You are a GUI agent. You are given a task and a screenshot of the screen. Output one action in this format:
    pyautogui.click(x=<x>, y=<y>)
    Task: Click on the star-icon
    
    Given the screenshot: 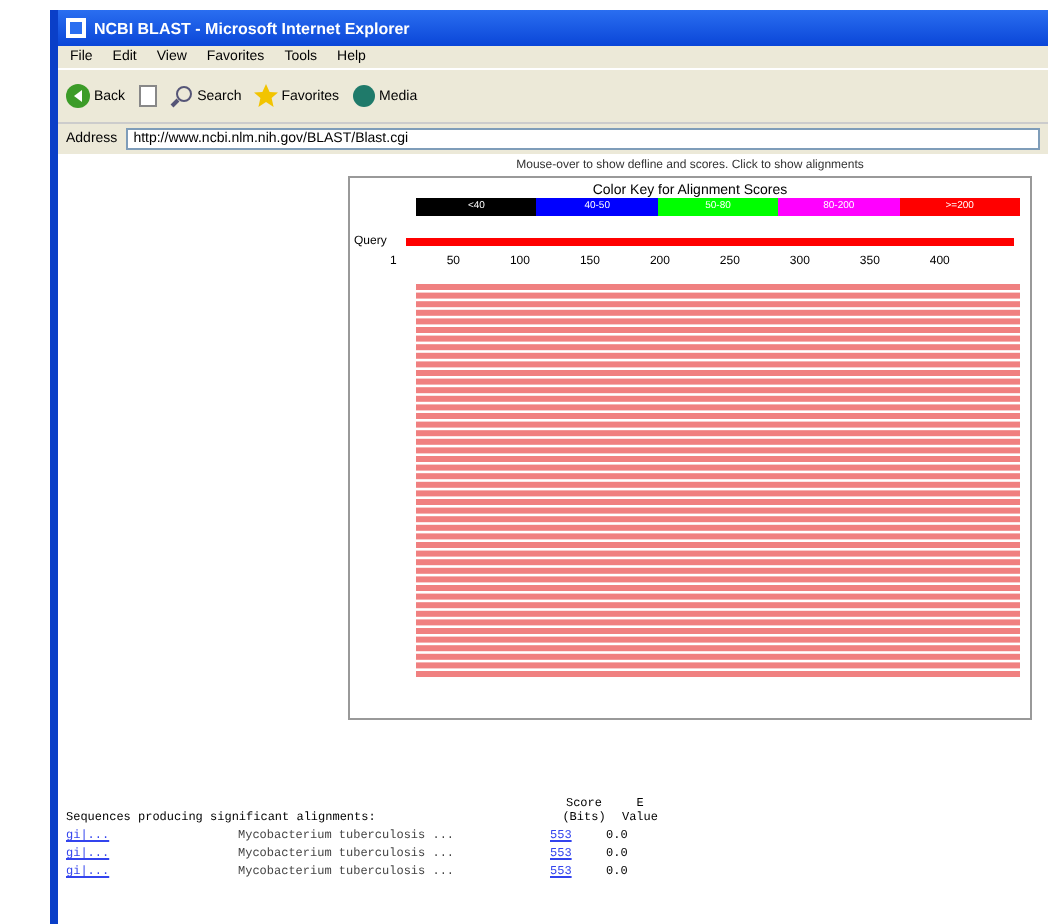 What is the action you would take?
    pyautogui.click(x=265, y=96)
    